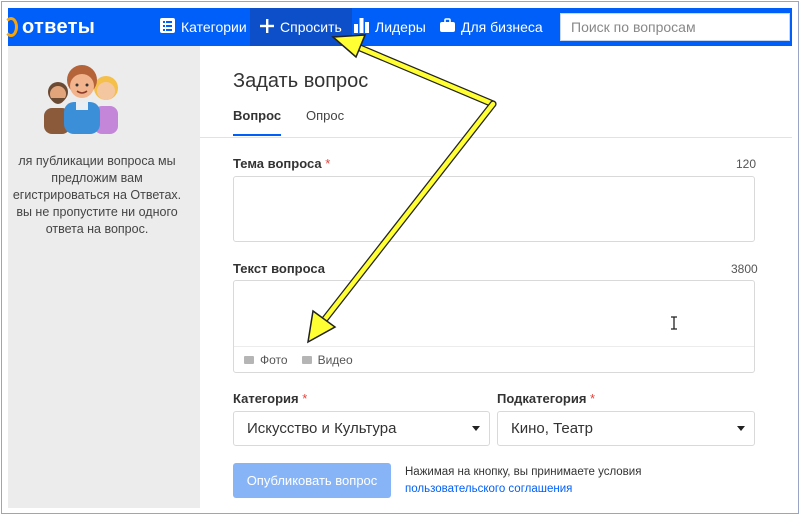  I want to click on category-label: Категория *, so click(270, 398).